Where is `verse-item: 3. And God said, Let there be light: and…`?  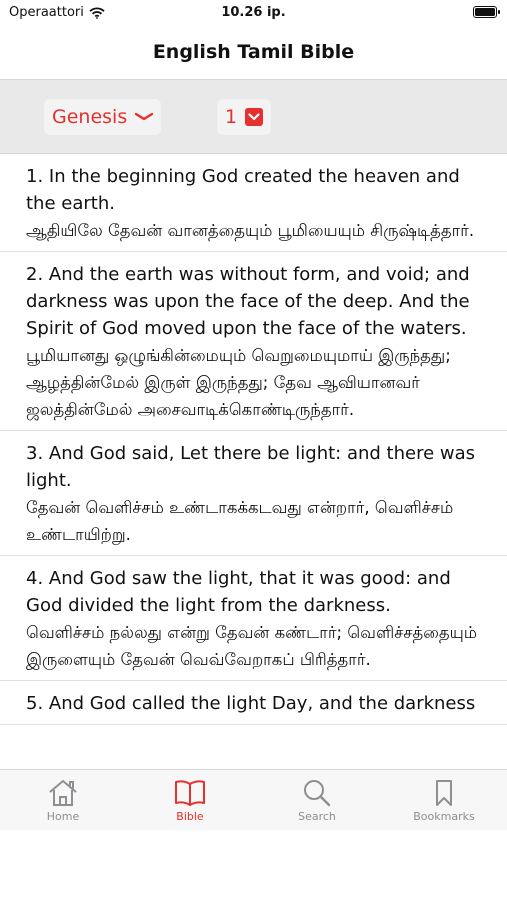 verse-item: 3. And God said, Let there be light: and… is located at coordinates (253, 493).